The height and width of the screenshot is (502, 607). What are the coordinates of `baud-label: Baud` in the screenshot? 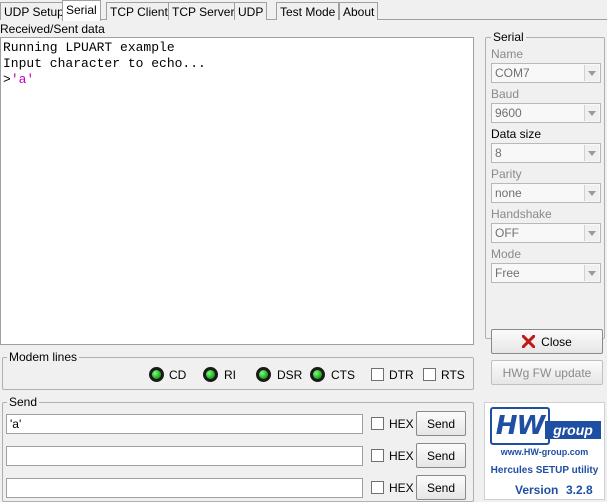 It's located at (505, 94).